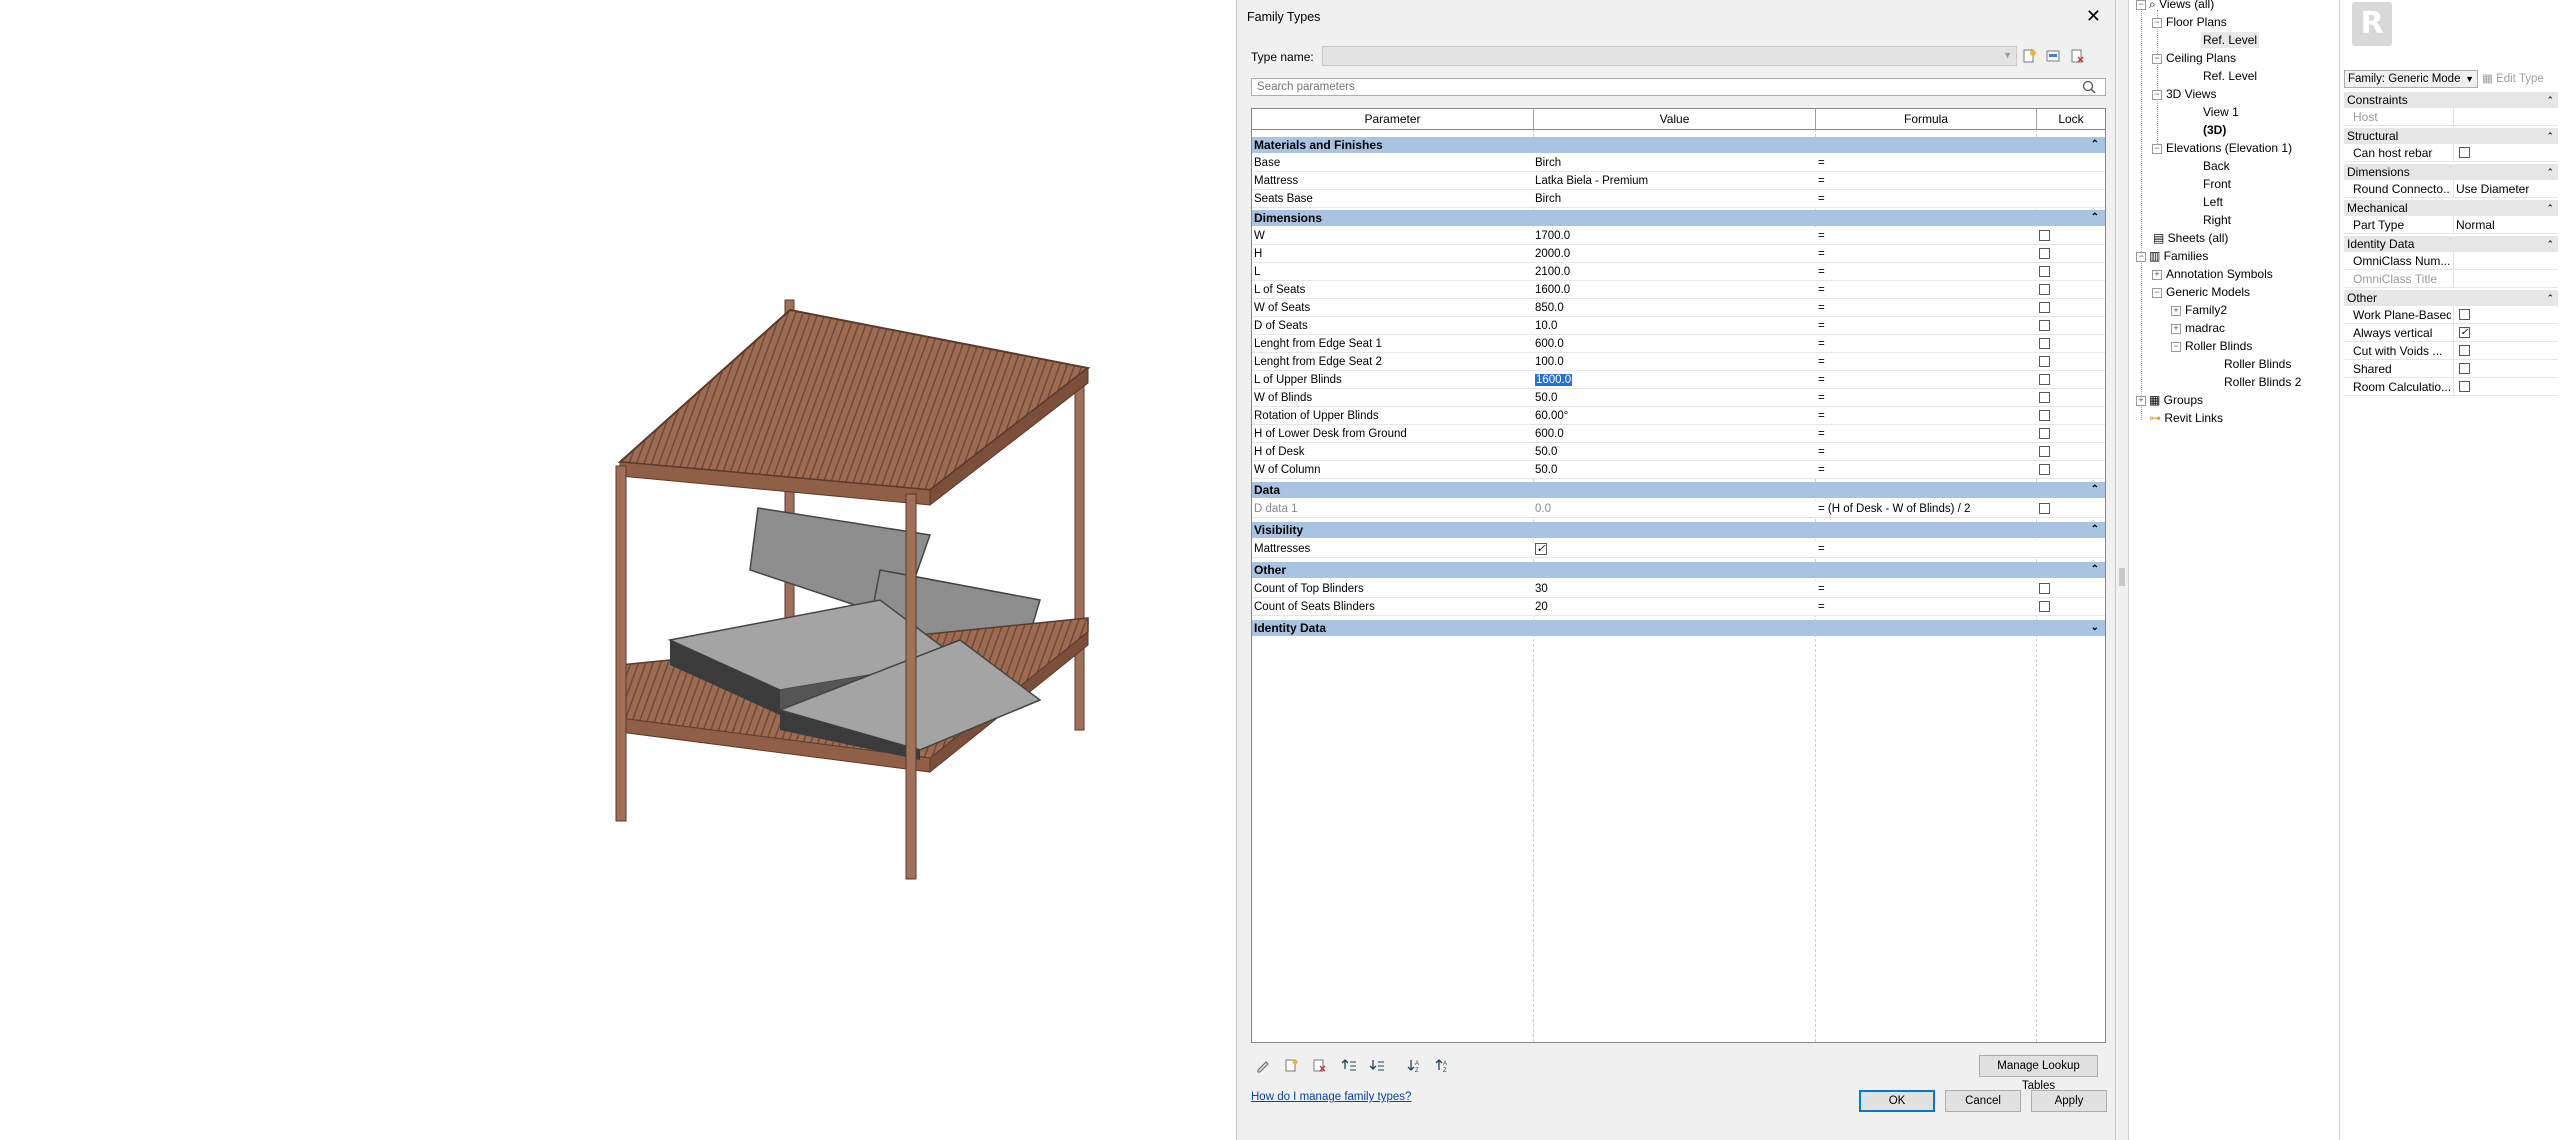 This screenshot has height=1140, width=2560. Describe the element at coordinates (2451, 244) in the screenshot. I see `section-identity-data: Identity Data ⌃` at that location.